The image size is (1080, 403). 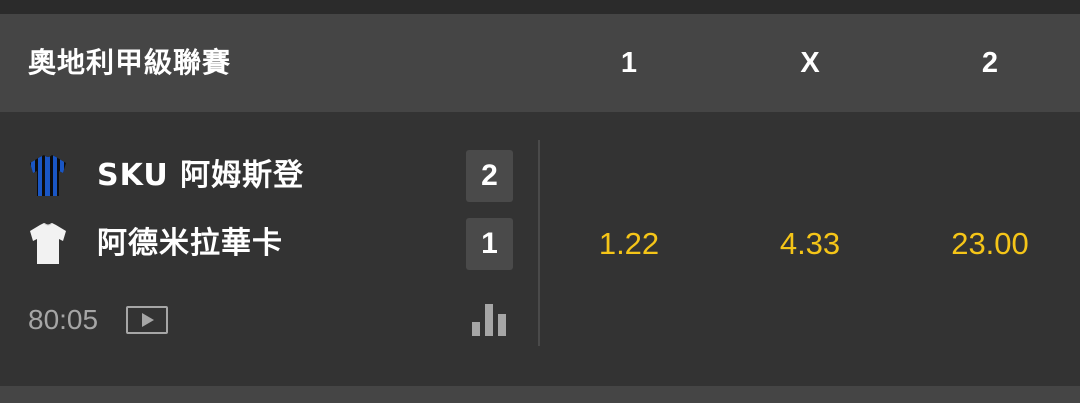 I want to click on stats-icon, so click(x=489, y=320).